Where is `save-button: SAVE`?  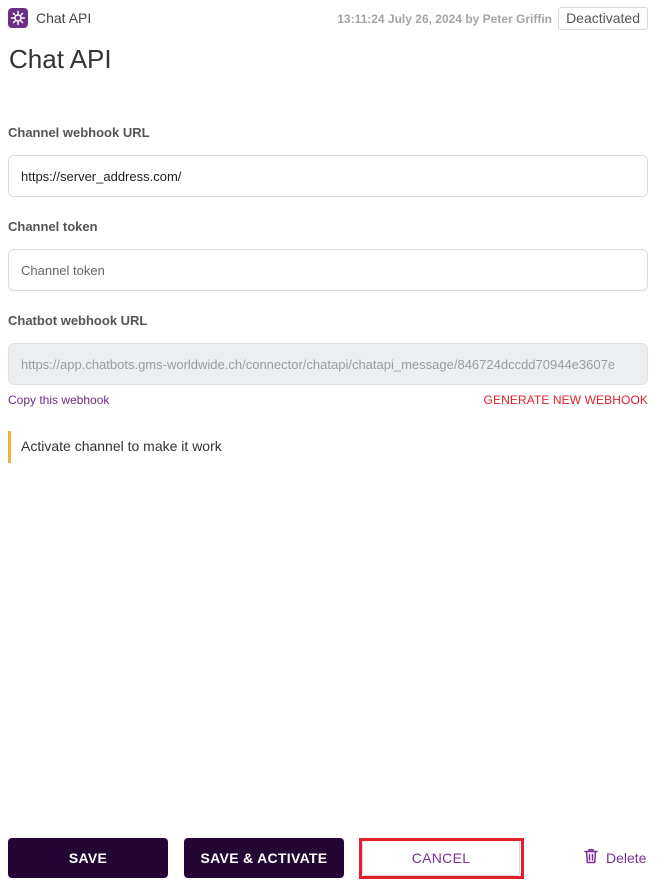
save-button: SAVE is located at coordinates (88, 858).